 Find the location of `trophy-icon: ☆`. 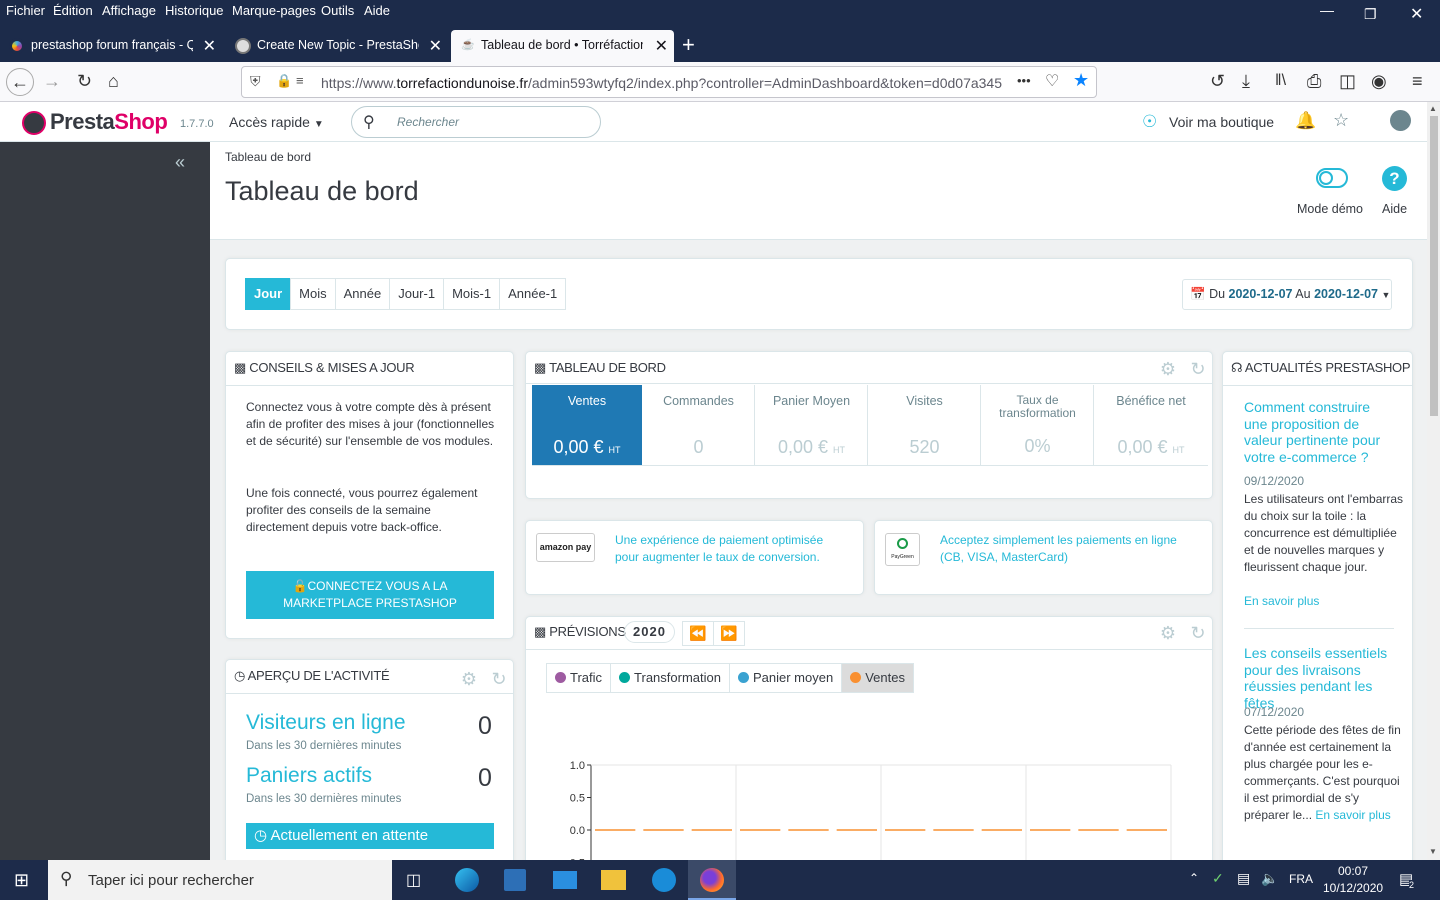

trophy-icon: ☆ is located at coordinates (1341, 120).